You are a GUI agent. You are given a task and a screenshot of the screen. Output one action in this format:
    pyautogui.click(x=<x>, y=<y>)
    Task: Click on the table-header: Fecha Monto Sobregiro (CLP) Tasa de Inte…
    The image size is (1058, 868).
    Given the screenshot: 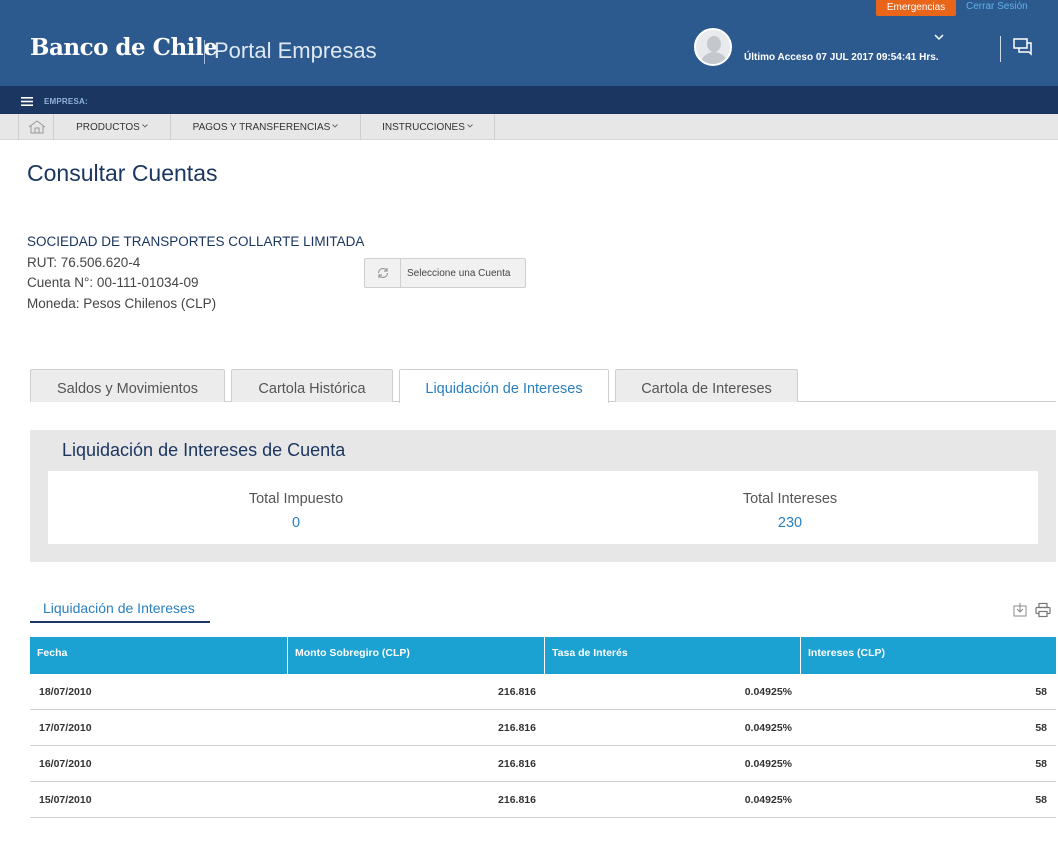 What is the action you would take?
    pyautogui.click(x=543, y=655)
    